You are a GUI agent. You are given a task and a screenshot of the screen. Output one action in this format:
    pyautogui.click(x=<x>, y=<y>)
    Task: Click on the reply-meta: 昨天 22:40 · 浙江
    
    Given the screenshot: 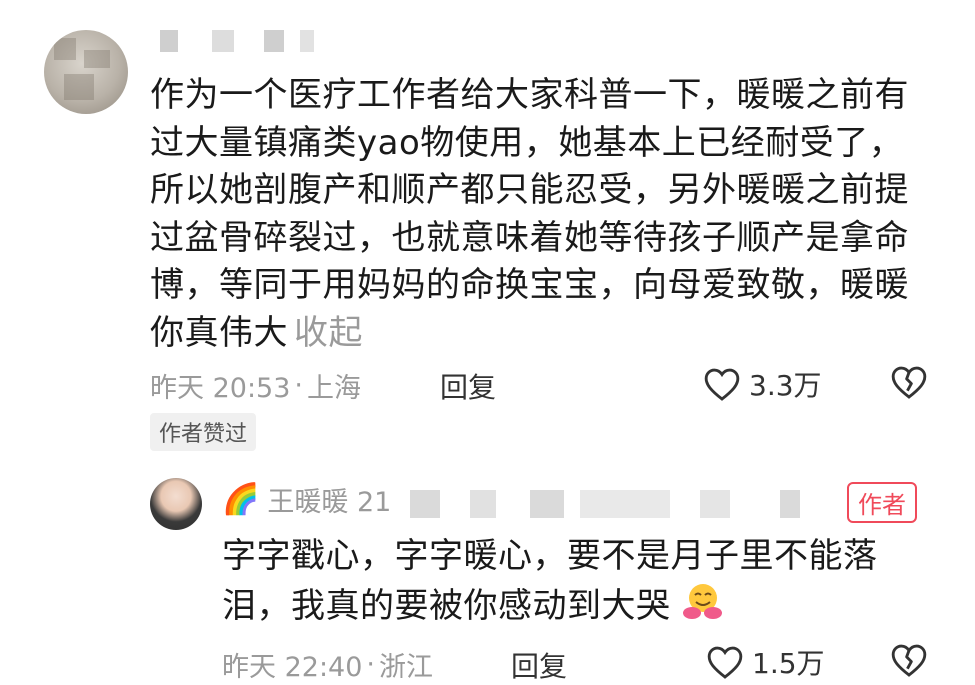 What is the action you would take?
    pyautogui.click(x=327, y=664)
    